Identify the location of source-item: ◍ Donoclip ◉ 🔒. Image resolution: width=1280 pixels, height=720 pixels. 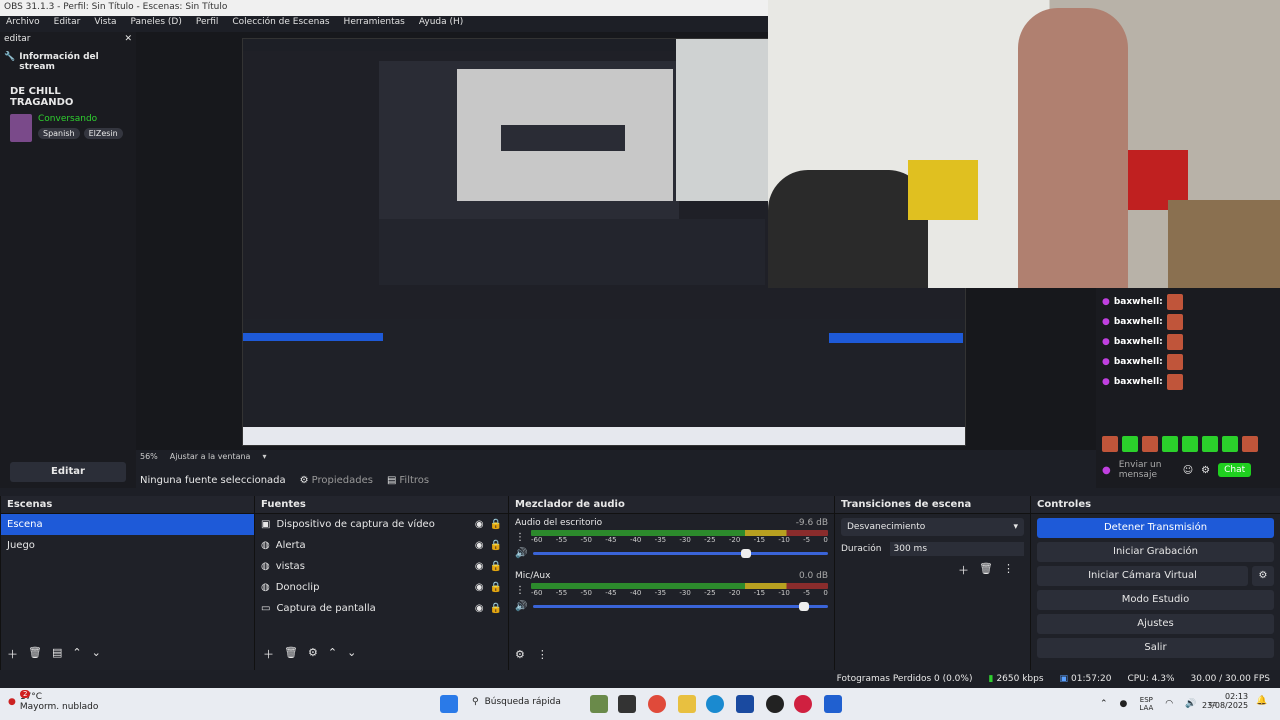
(381, 587).